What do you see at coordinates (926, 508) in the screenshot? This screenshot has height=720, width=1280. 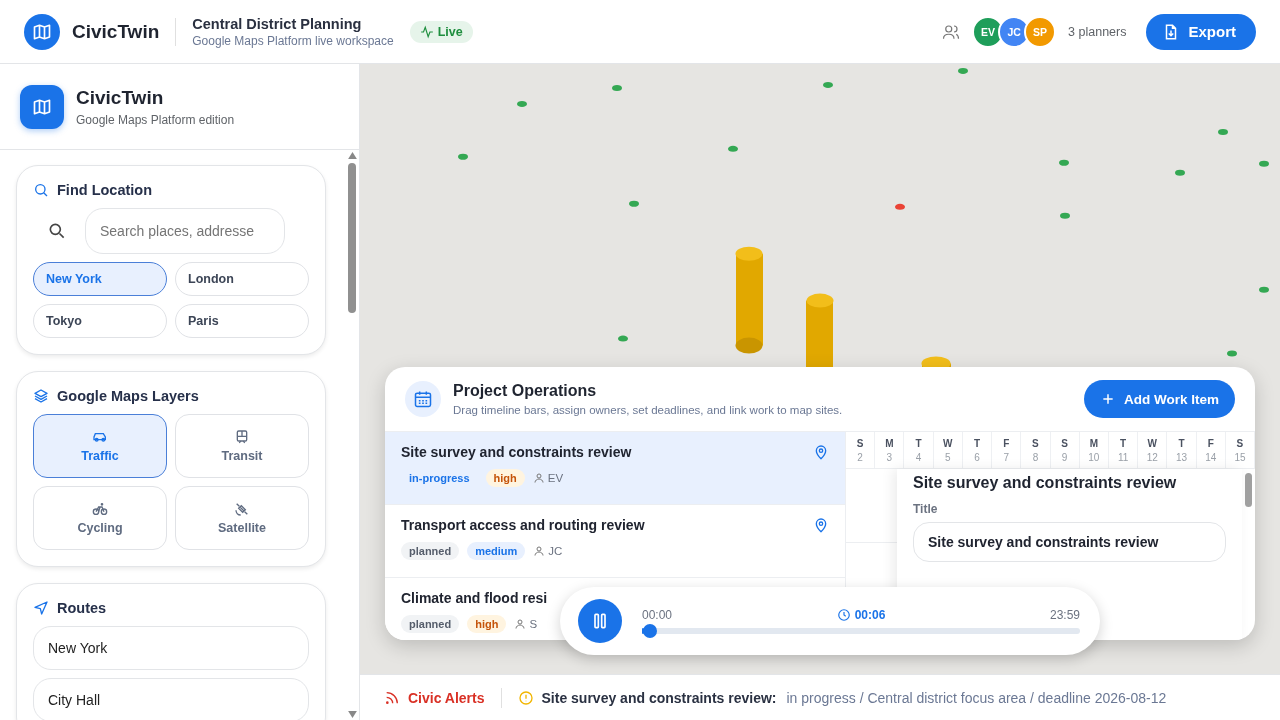 I see `field-label: Title` at bounding box center [926, 508].